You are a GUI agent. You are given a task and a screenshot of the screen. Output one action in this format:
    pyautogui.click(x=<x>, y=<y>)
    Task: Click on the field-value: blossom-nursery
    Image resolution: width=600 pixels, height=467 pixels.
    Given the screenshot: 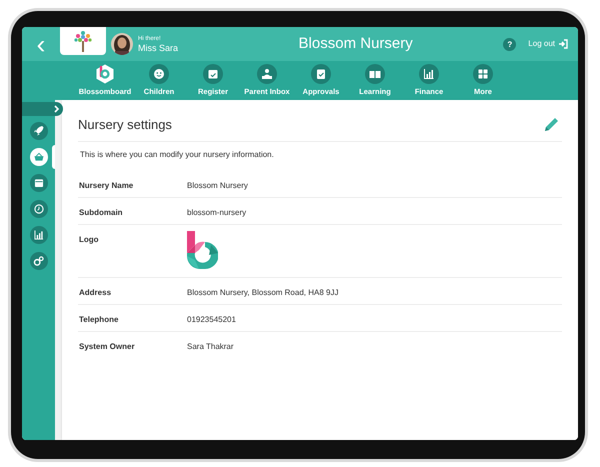 What is the action you would take?
    pyautogui.click(x=216, y=212)
    